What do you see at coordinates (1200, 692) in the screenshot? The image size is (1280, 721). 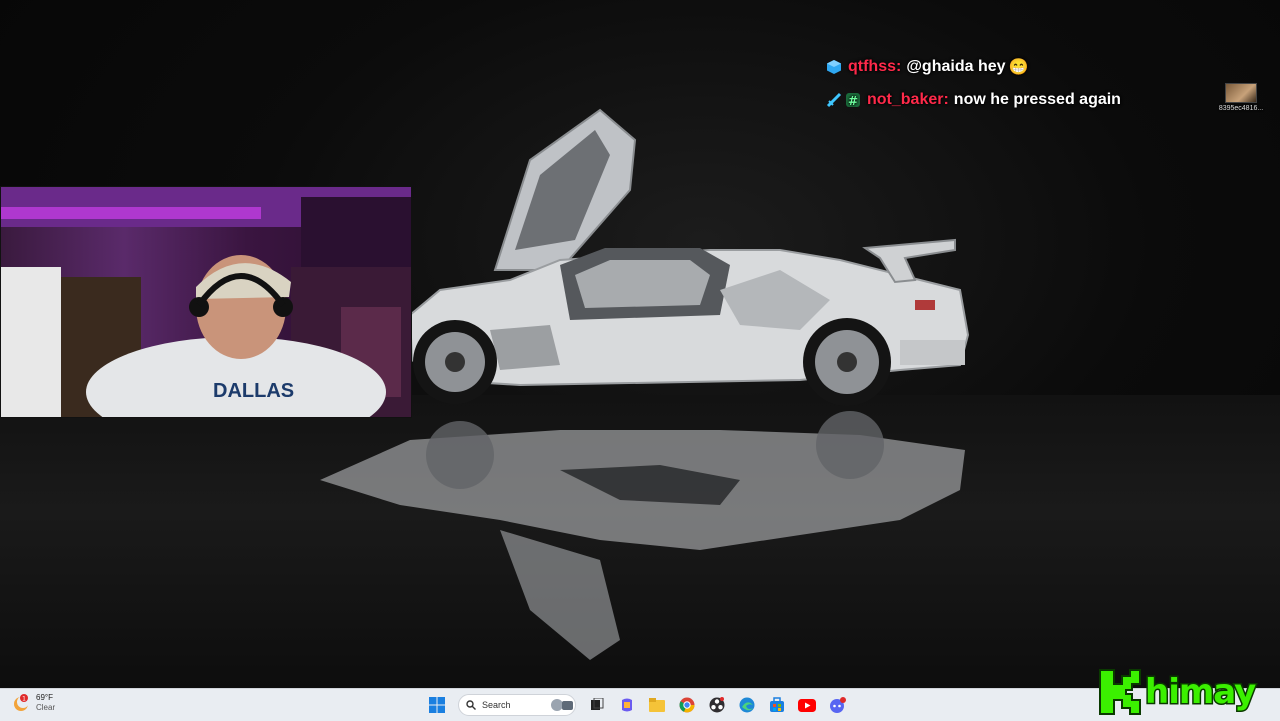 I see `brand-name: himay` at bounding box center [1200, 692].